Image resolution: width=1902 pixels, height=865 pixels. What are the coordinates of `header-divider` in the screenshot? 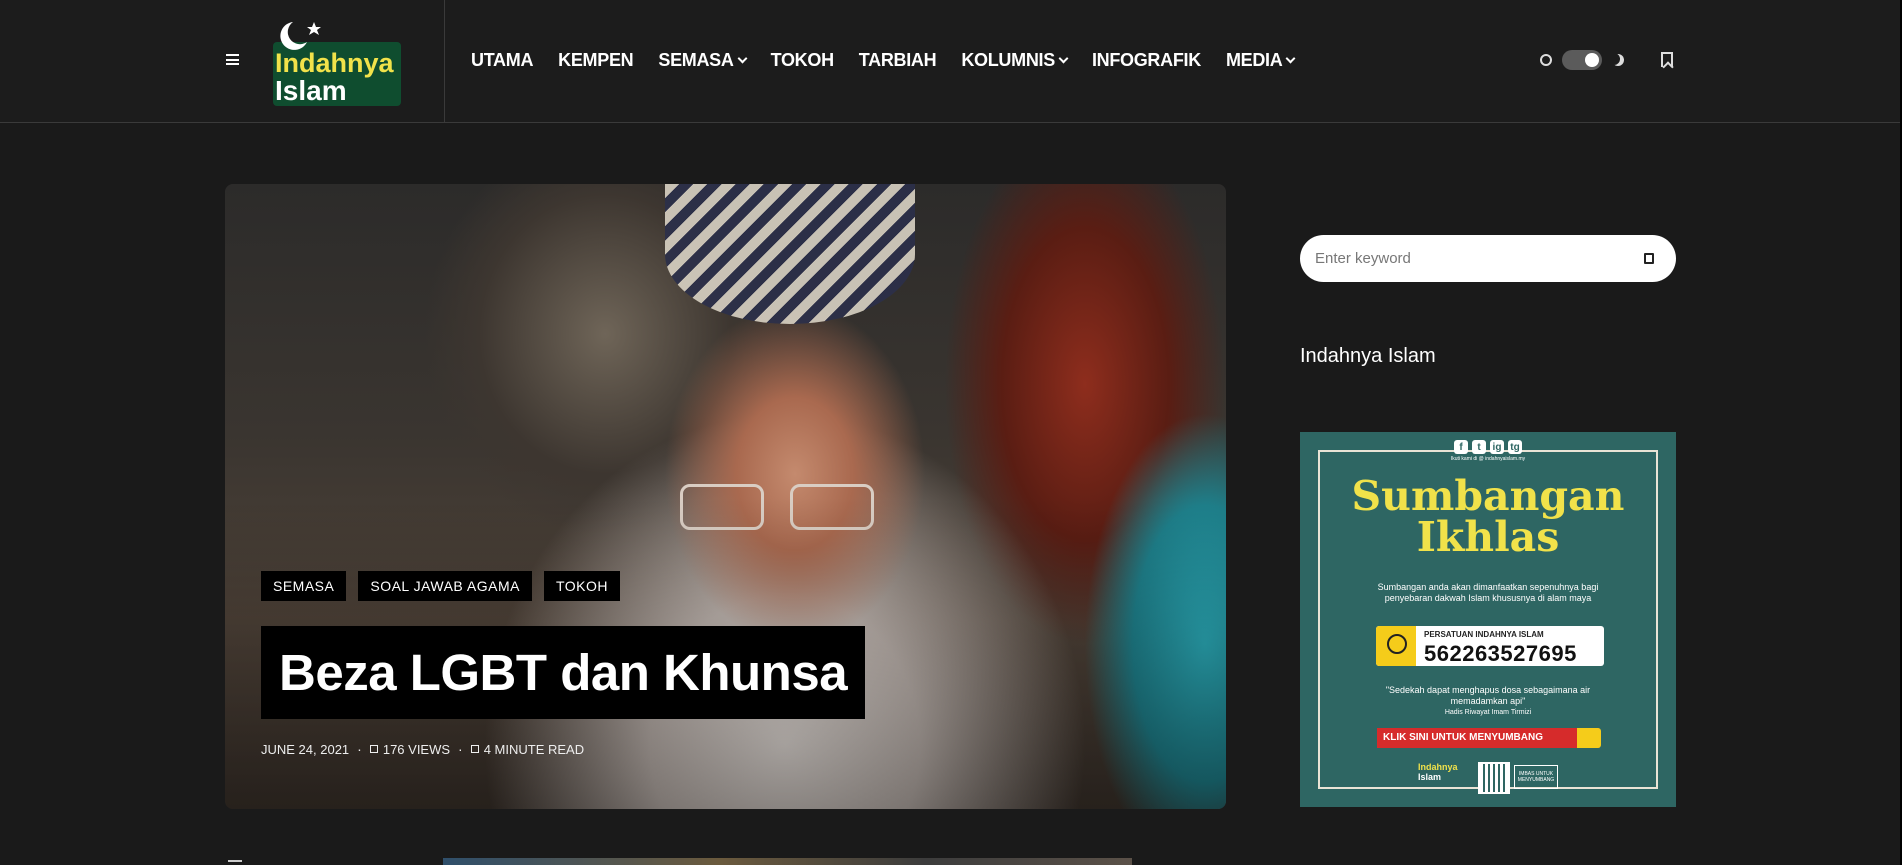 It's located at (444, 61).